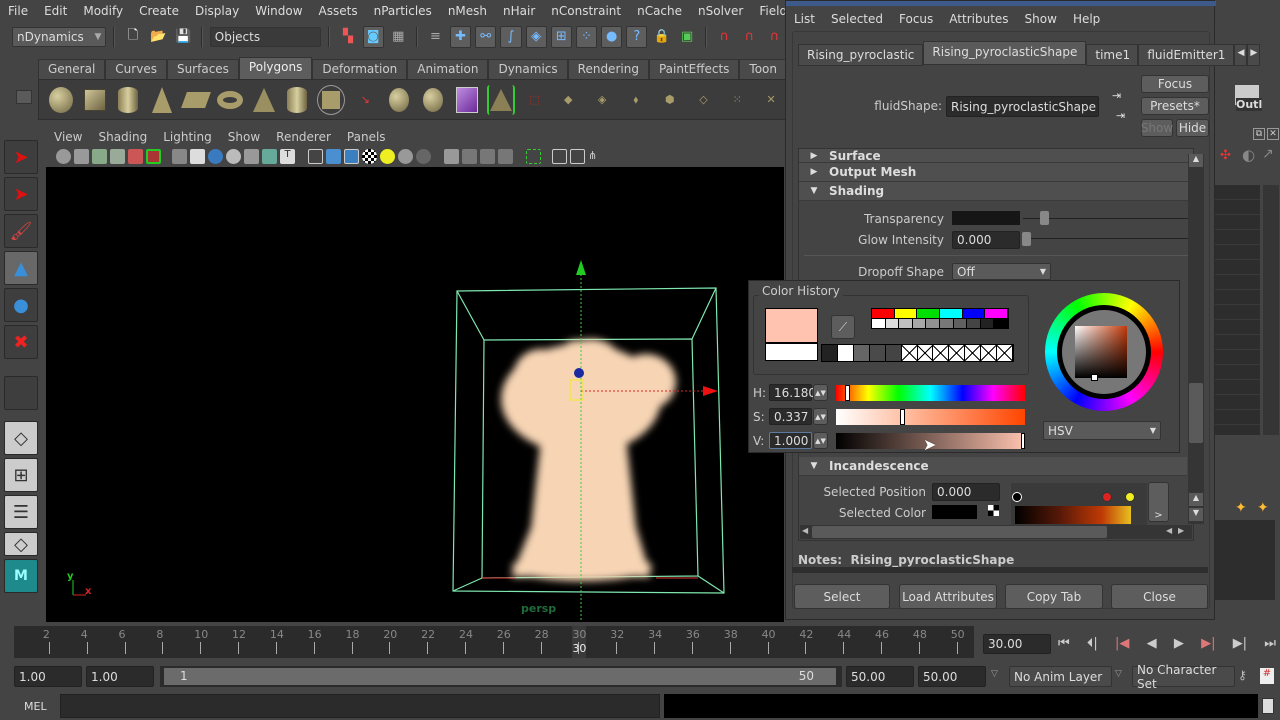 This screenshot has height=720, width=1280. What do you see at coordinates (1120, 115) in the screenshot?
I see `output-connections-icon: ⇥` at bounding box center [1120, 115].